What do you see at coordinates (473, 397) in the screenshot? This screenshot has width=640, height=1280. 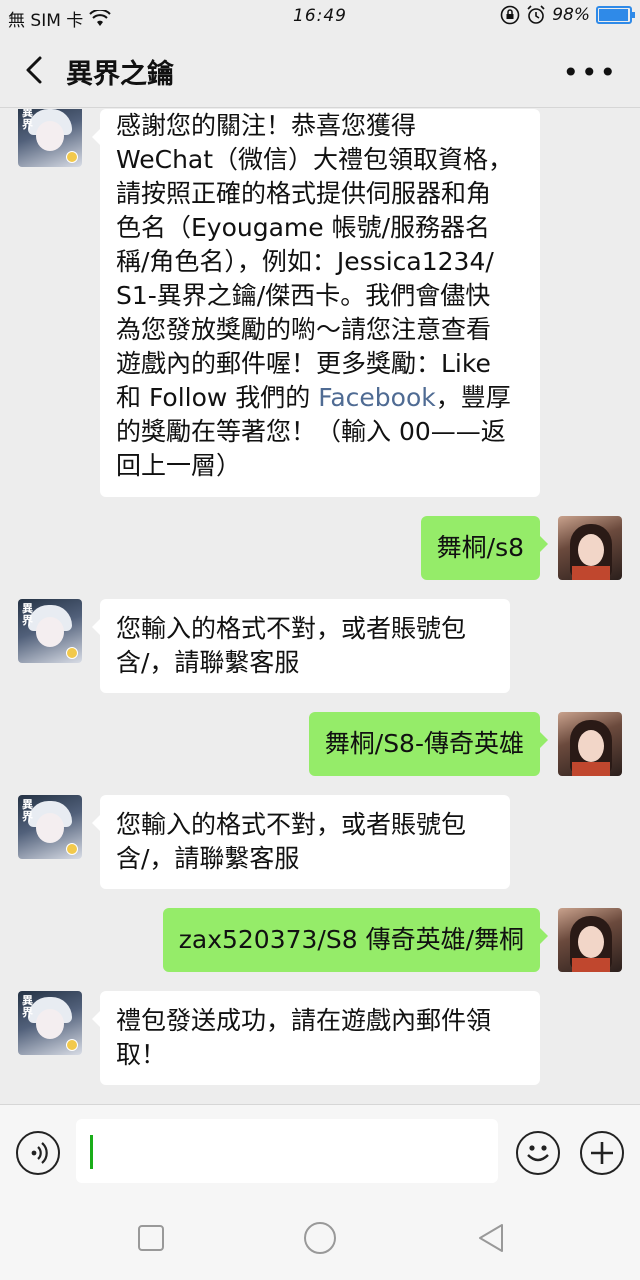 I see `message-text: ，豐厚` at bounding box center [473, 397].